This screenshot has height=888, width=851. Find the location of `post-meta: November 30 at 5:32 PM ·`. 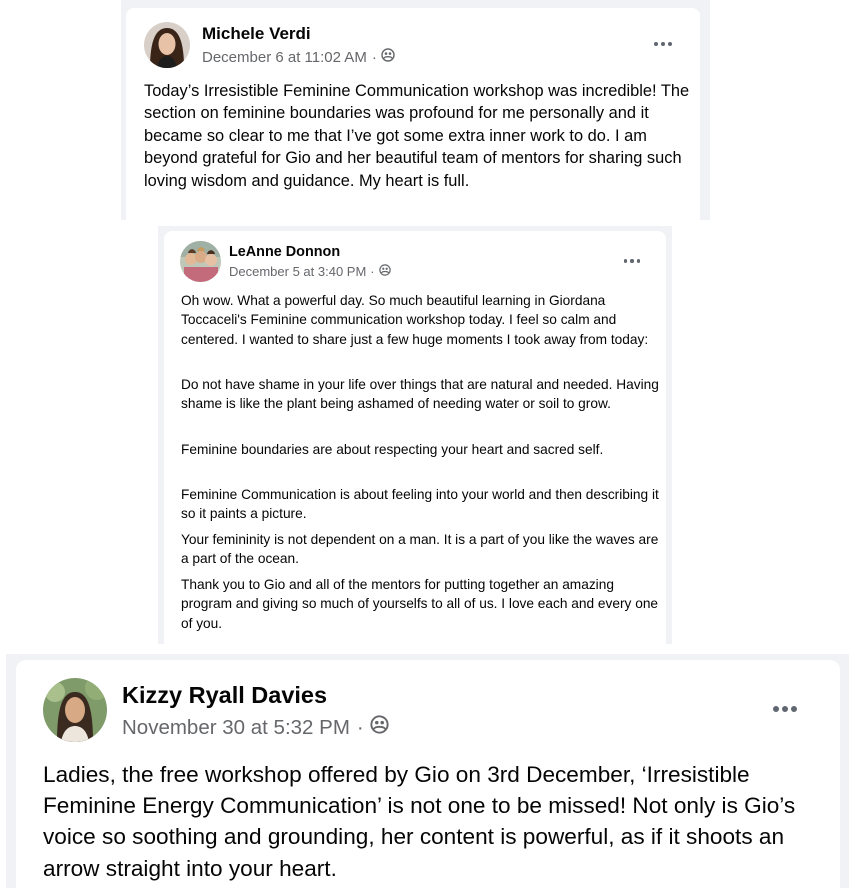

post-meta: November 30 at 5:32 PM · is located at coordinates (255, 727).